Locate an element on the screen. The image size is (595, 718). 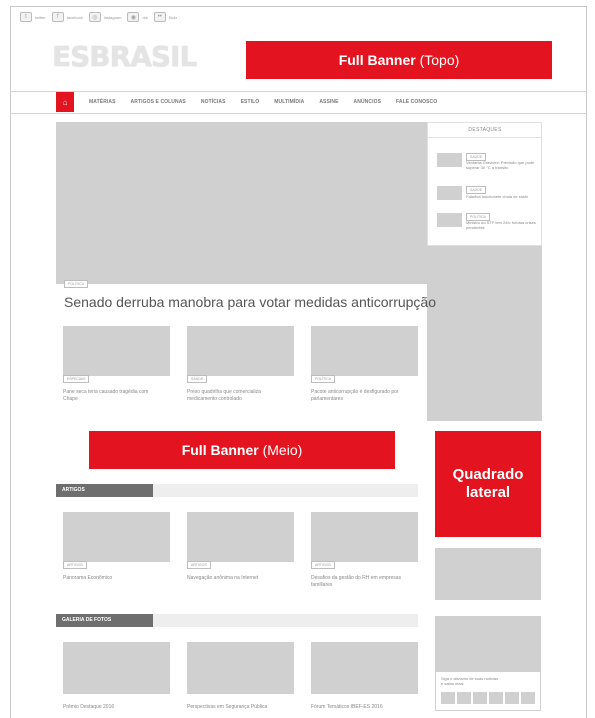
flickr-icon: •• is located at coordinates (159, 17).